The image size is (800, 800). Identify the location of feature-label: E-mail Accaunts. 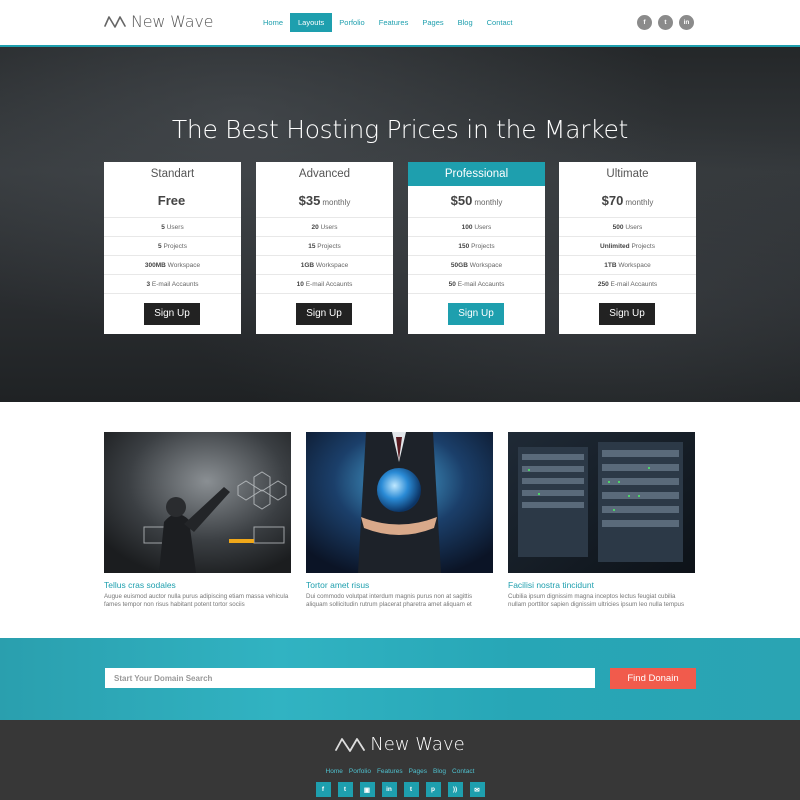
(174, 284).